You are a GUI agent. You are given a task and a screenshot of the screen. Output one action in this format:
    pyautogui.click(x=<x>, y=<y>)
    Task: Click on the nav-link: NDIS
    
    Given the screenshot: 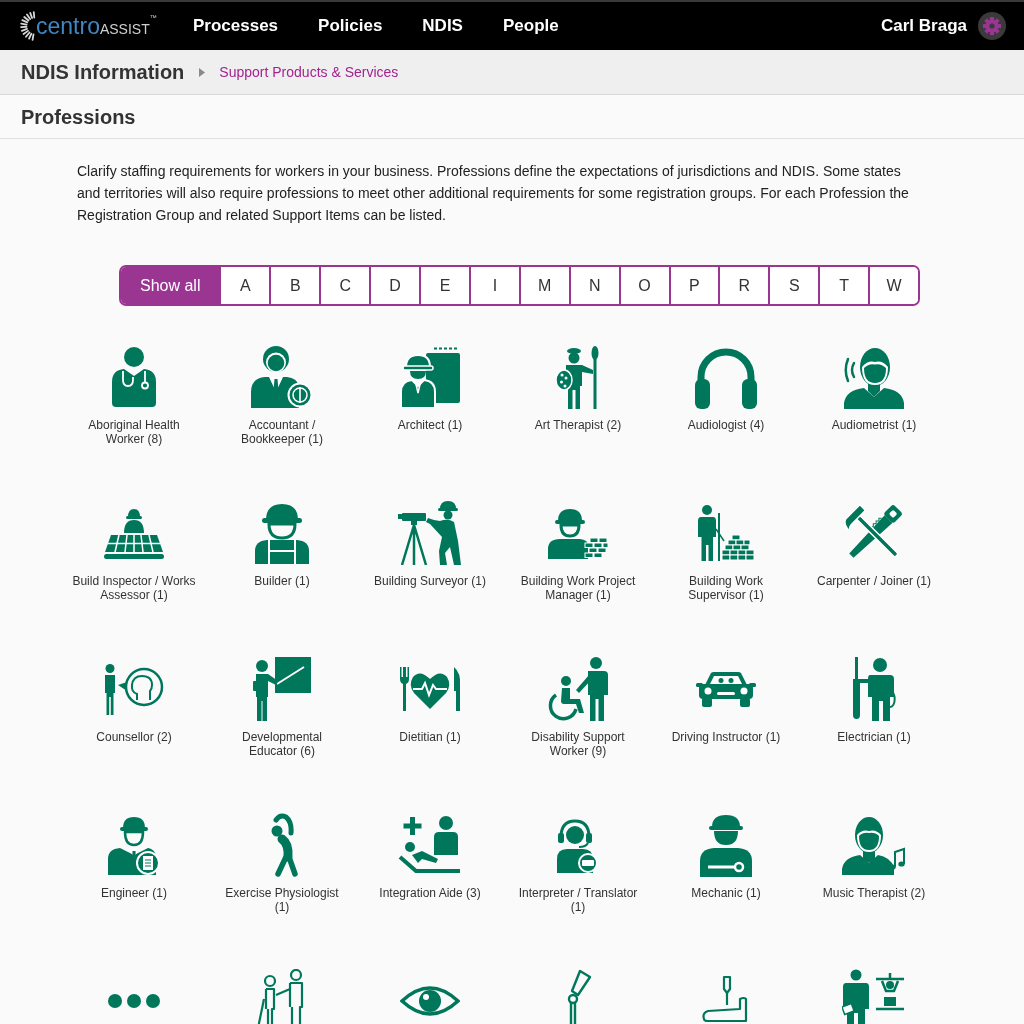 What is the action you would take?
    pyautogui.click(x=442, y=26)
    